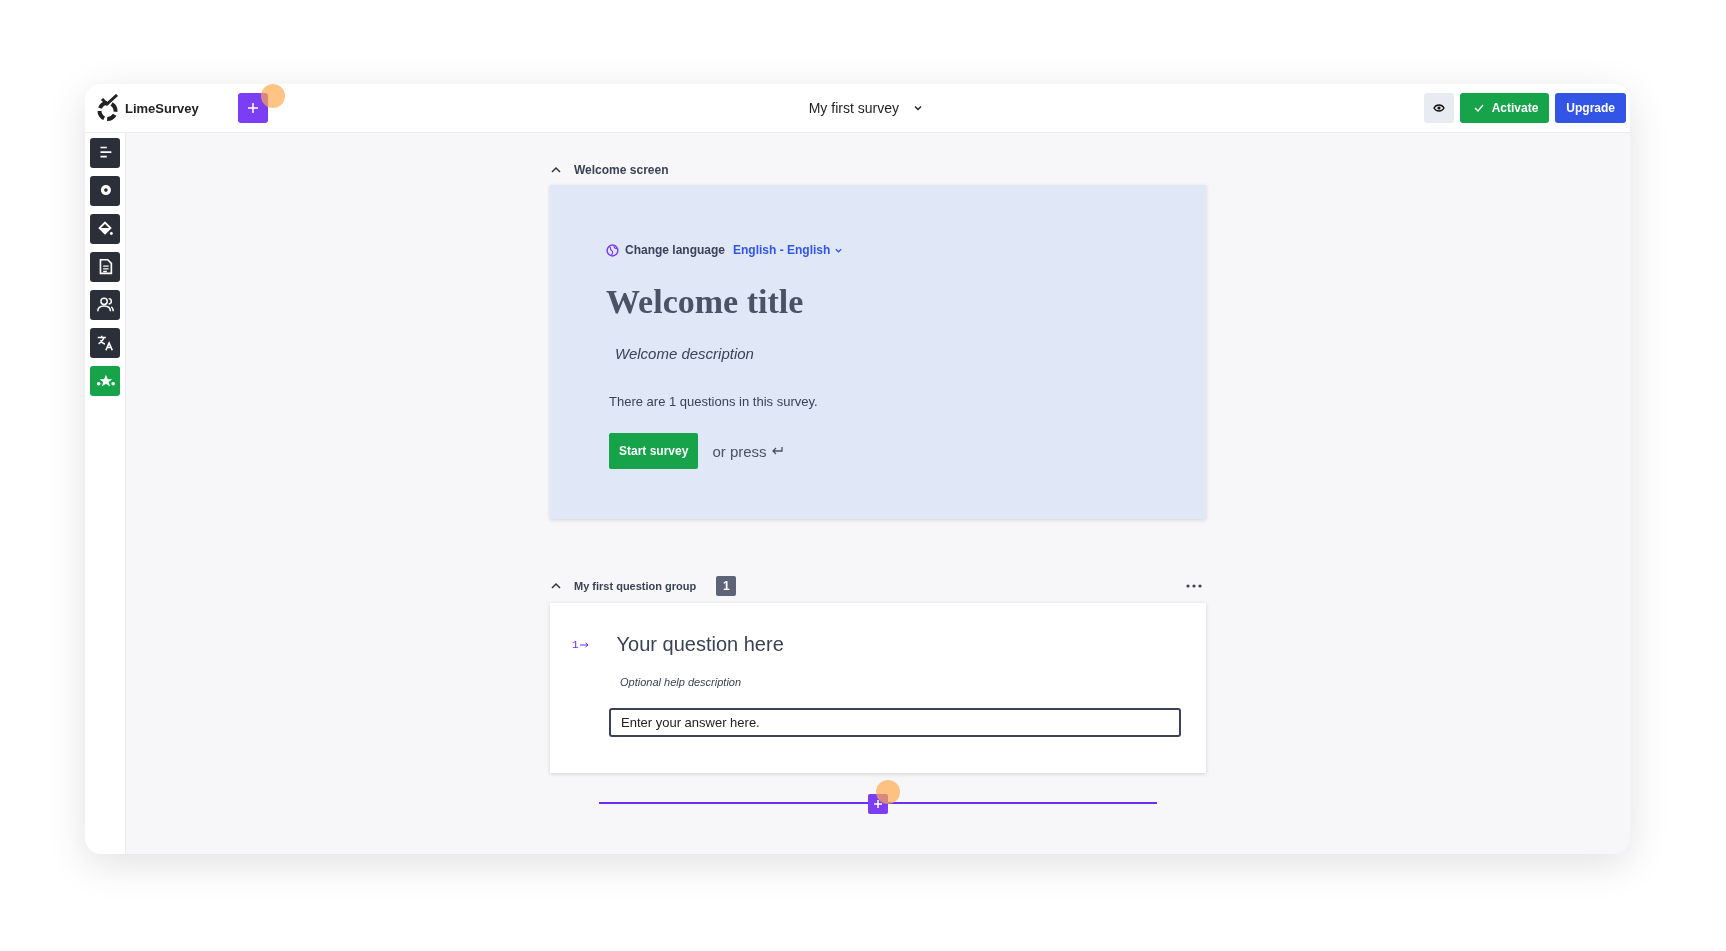 The height and width of the screenshot is (951, 1726). Describe the element at coordinates (1478, 108) in the screenshot. I see `check-icon` at that location.